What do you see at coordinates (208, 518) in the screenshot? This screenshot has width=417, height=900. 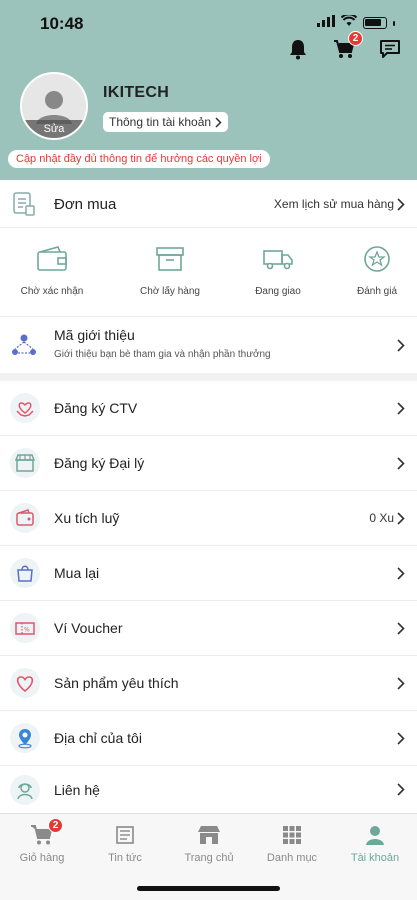 I see `menu-item-reward-coins: Xu tích luỹ 0 Xu` at bounding box center [208, 518].